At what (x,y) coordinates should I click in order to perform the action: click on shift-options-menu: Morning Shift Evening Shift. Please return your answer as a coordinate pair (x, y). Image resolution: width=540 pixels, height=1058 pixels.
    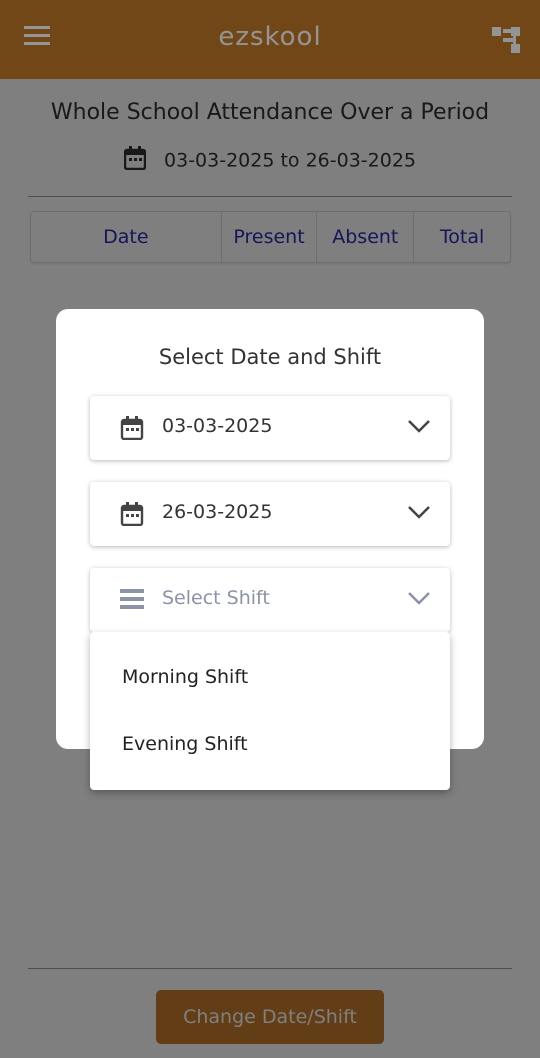
    Looking at the image, I should click on (270, 711).